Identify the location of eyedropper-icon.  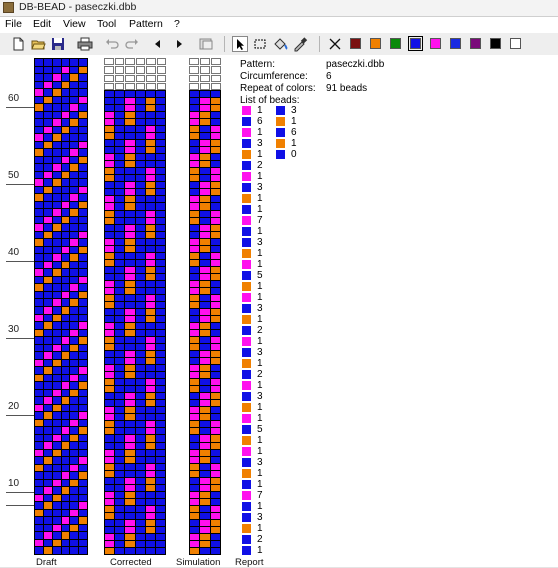
(300, 44).